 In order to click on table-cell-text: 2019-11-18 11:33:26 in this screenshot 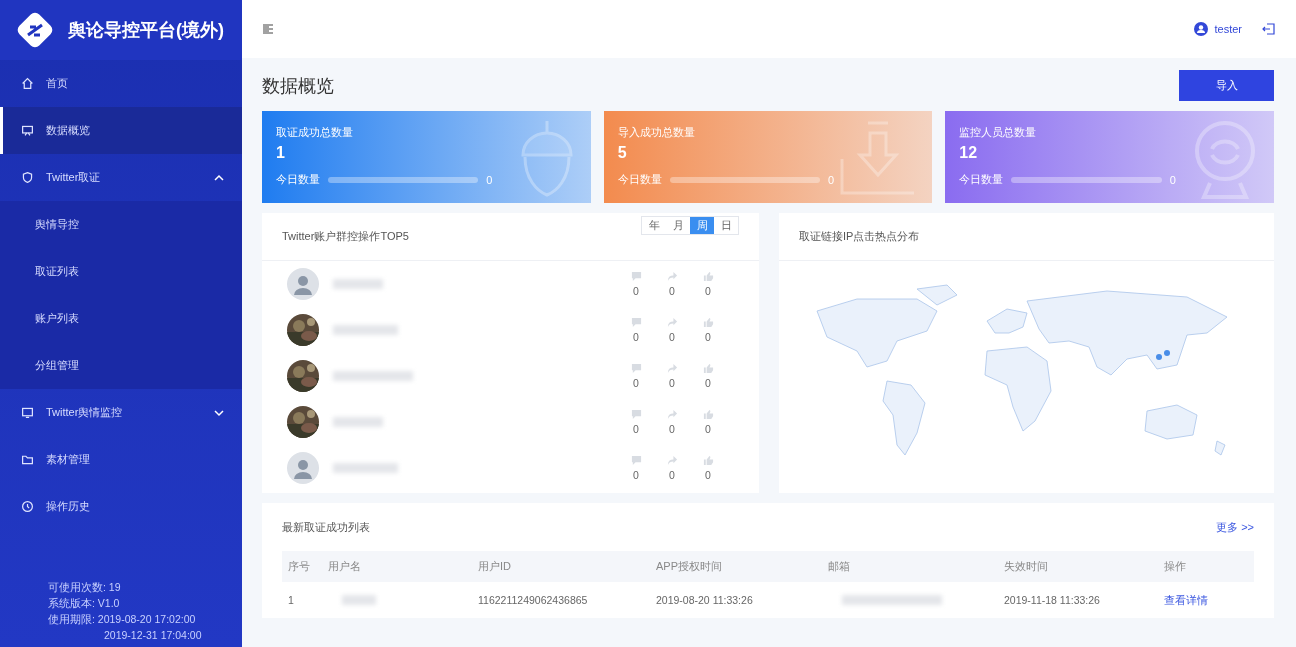, I will do `click(1052, 600)`.